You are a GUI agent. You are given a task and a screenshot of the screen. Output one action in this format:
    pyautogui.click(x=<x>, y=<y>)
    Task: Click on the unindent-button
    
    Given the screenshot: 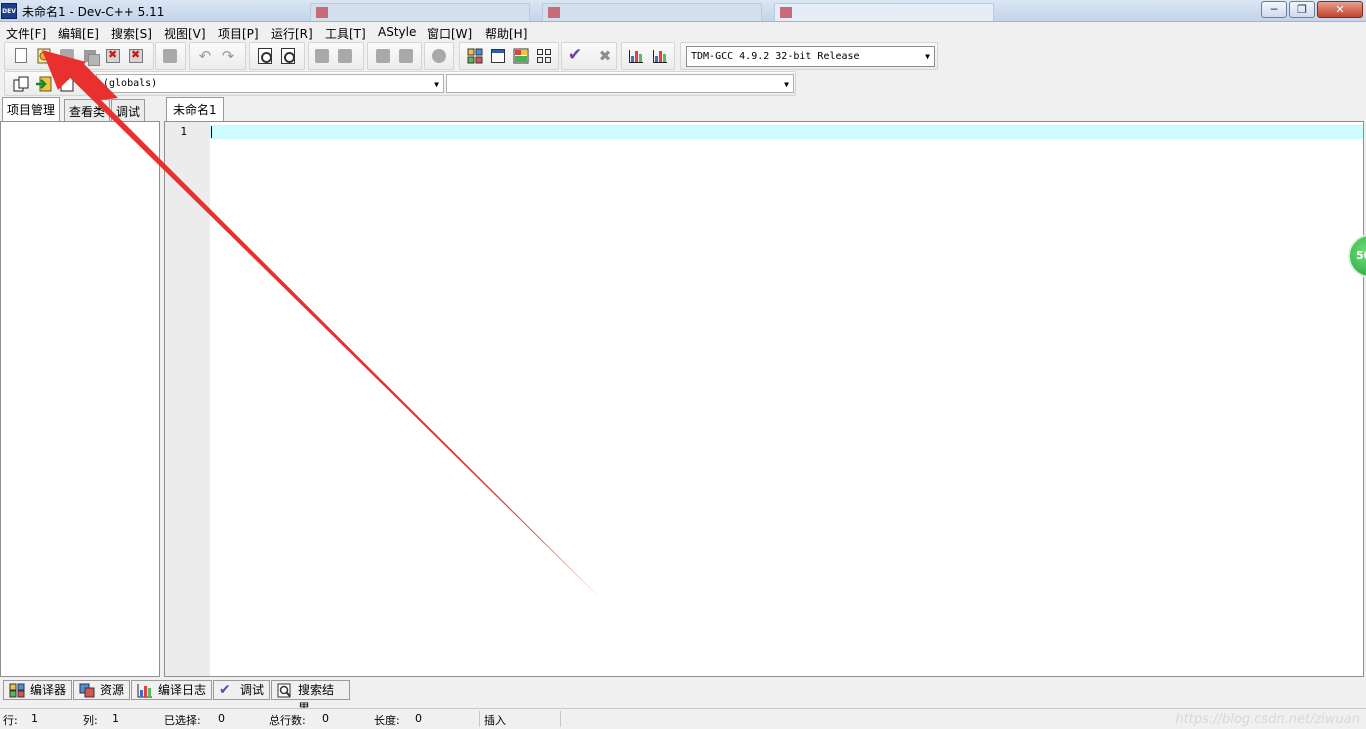 What is the action you would take?
    pyautogui.click(x=383, y=56)
    